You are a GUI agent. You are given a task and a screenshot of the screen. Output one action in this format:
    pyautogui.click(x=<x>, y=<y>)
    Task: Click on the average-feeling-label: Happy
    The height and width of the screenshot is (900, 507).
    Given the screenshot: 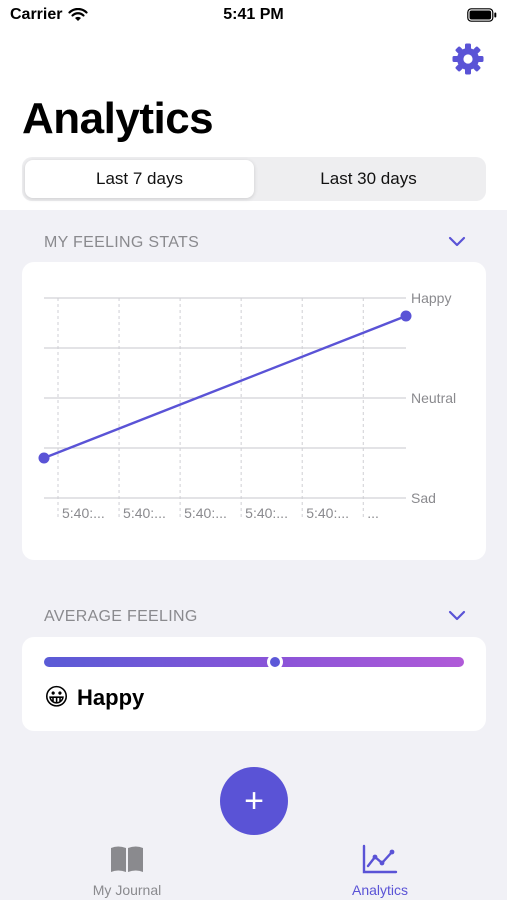 What is the action you would take?
    pyautogui.click(x=111, y=697)
    